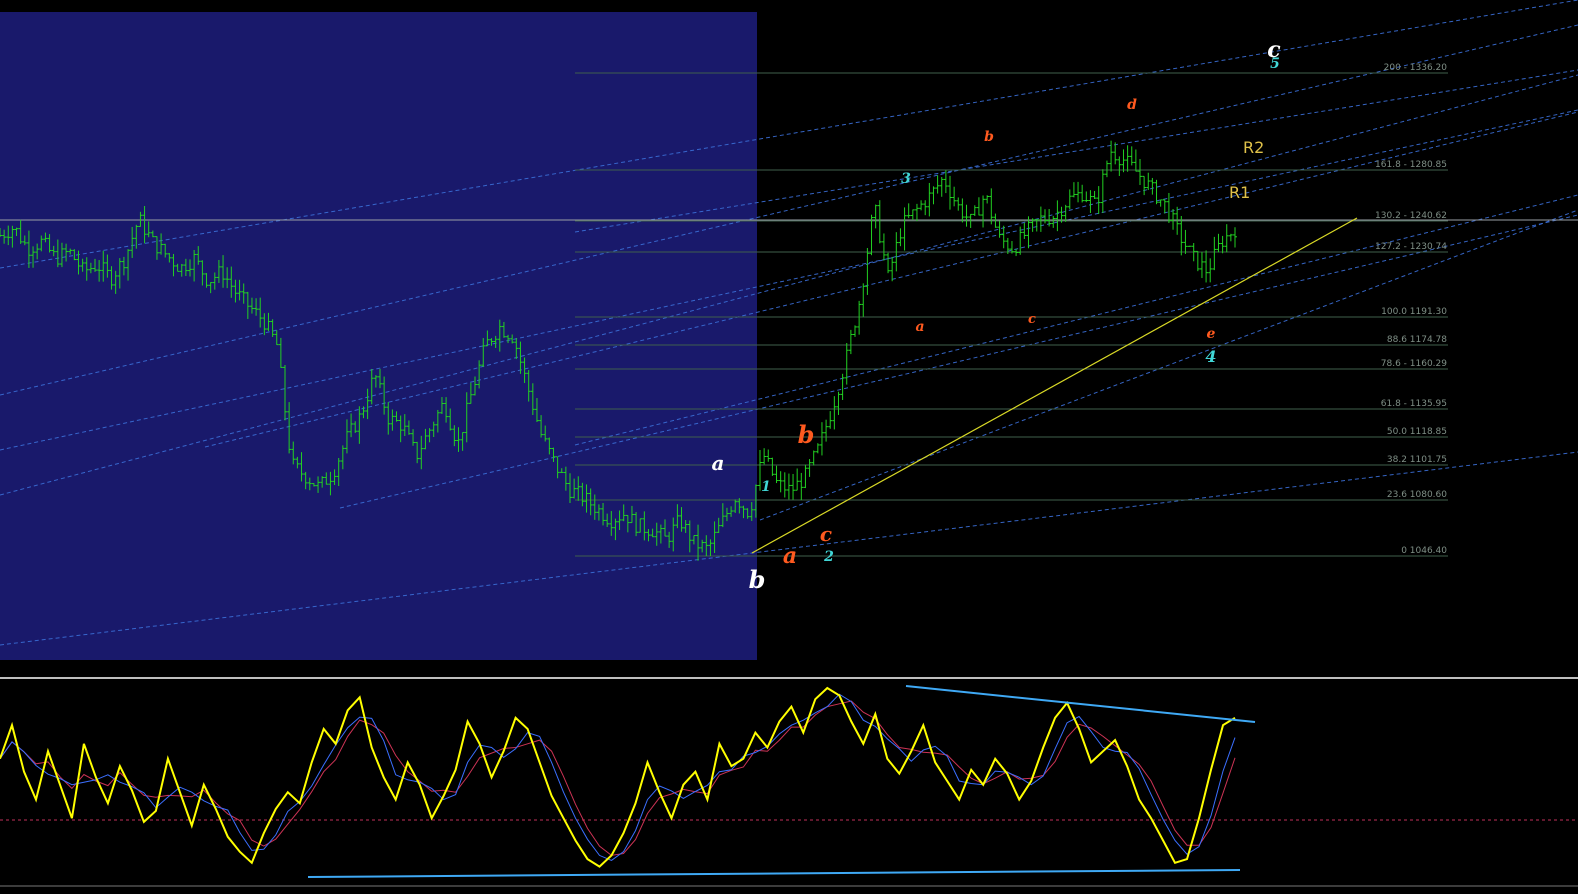 This screenshot has height=894, width=1578. Describe the element at coordinates (774, 873) in the screenshot. I see `oscillator-divergence-bottom` at that location.